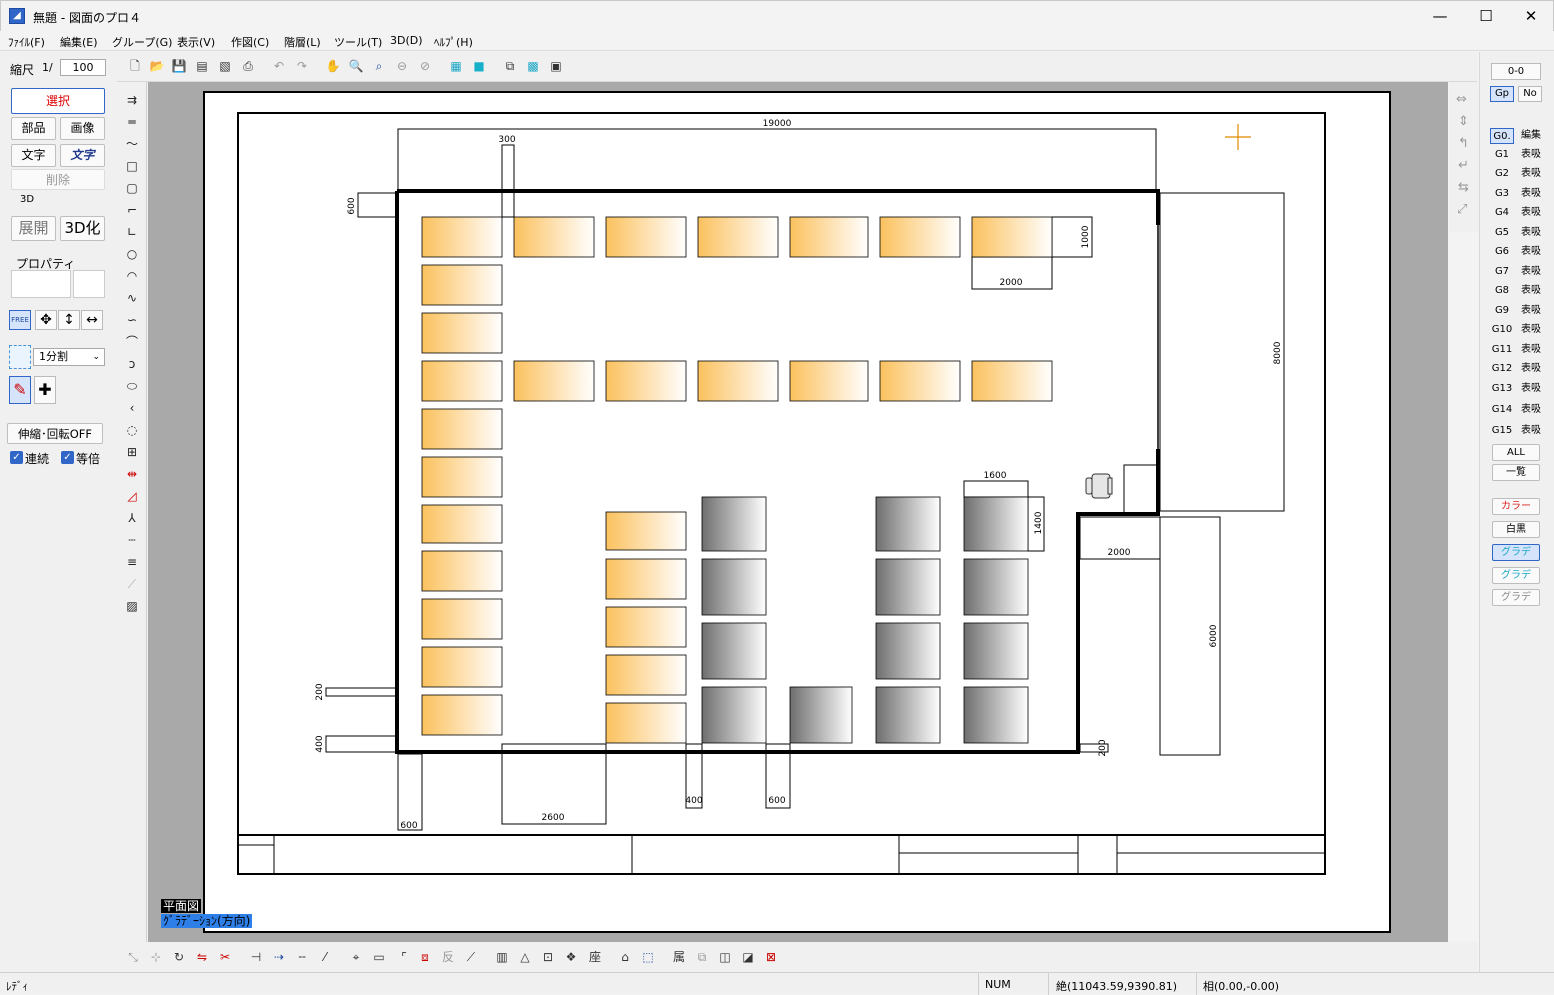 This screenshot has height=995, width=1554. Describe the element at coordinates (1516, 597) in the screenshot. I see `gradient-mode-button-3: グラデ` at that location.